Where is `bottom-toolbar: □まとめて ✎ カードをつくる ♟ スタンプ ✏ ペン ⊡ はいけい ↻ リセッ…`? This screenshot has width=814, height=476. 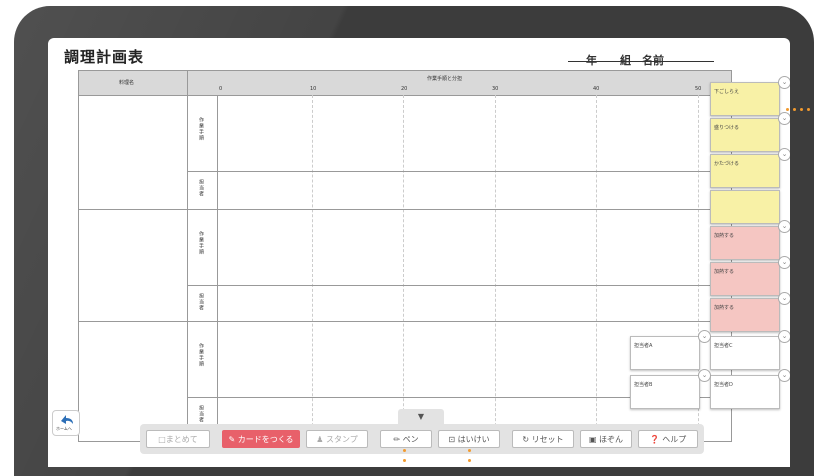
bottom-toolbar: □まとめて ✎ カードをつくる ♟ スタンプ ✏ ペン ⊡ はいけい ↻ リセッ… is located at coordinates (422, 439).